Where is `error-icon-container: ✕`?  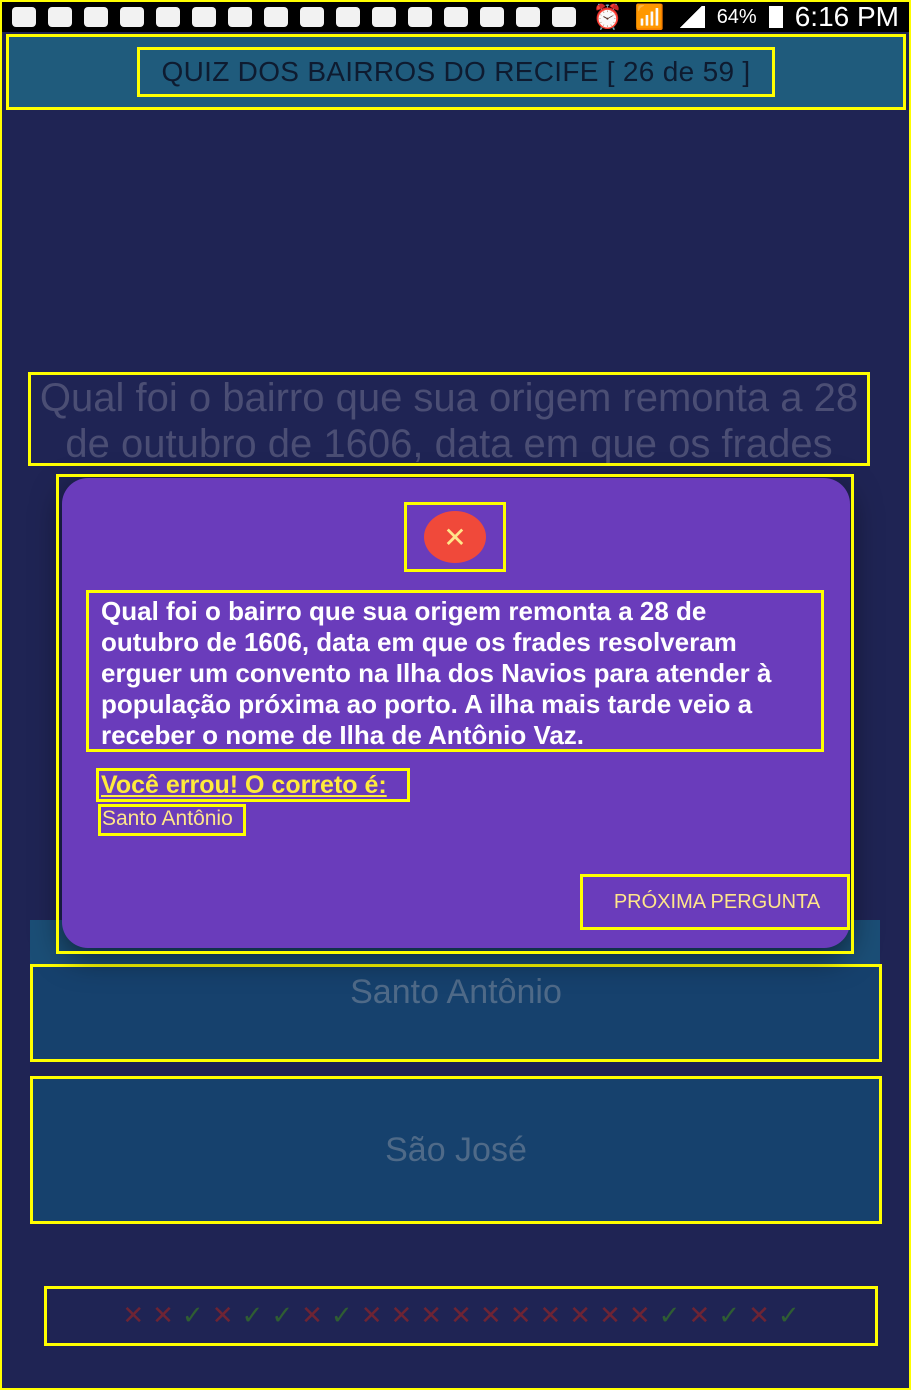 error-icon-container: ✕ is located at coordinates (455, 537).